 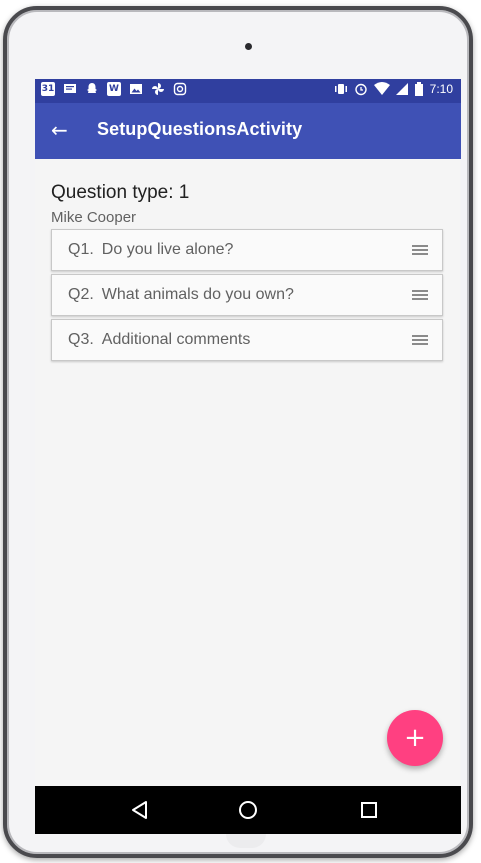 What do you see at coordinates (136, 89) in the screenshot?
I see `photos-icon` at bounding box center [136, 89].